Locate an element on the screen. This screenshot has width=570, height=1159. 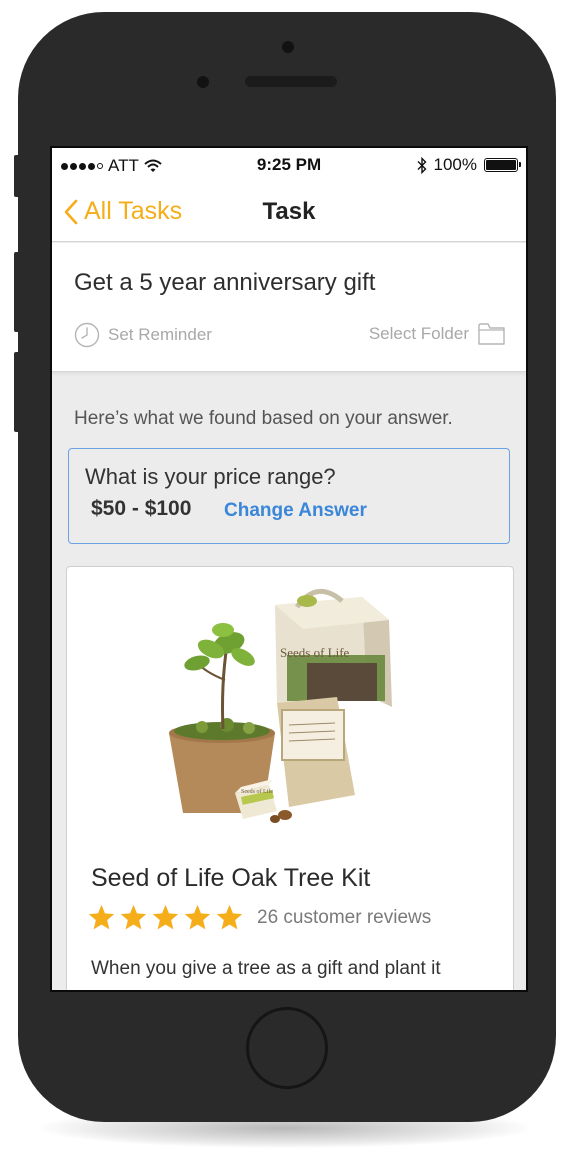
selected-answer: $50 - $100 is located at coordinates (141, 508).